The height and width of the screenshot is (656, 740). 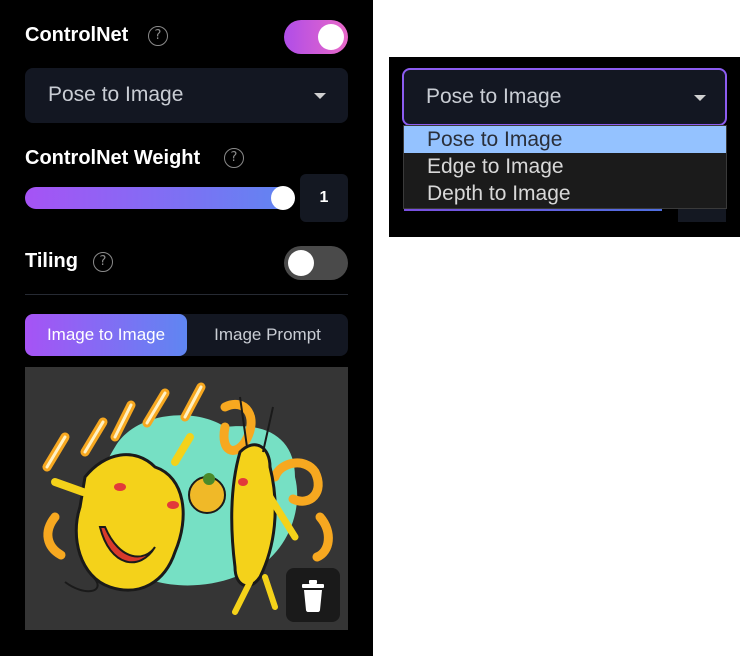 What do you see at coordinates (159, 198) in the screenshot?
I see `weight-slider-track` at bounding box center [159, 198].